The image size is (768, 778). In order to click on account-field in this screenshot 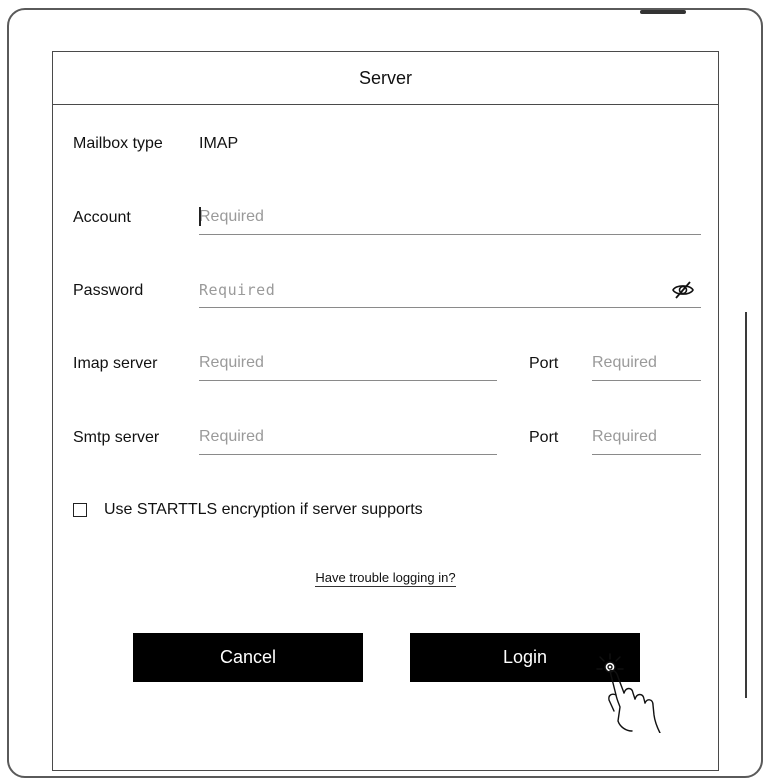, I will do `click(450, 217)`.